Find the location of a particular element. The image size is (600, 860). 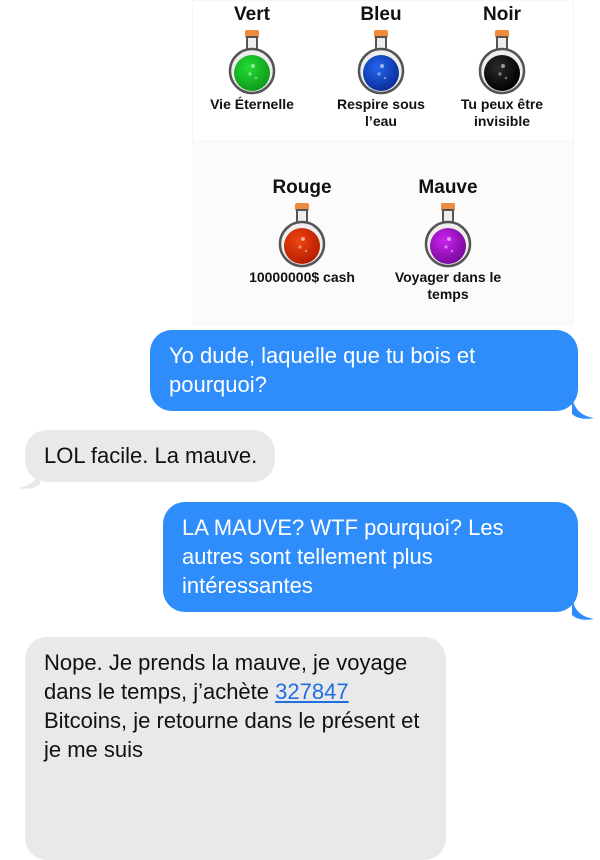

potion-mauve: Mauve Voyager dans le temps is located at coordinates (448, 239).